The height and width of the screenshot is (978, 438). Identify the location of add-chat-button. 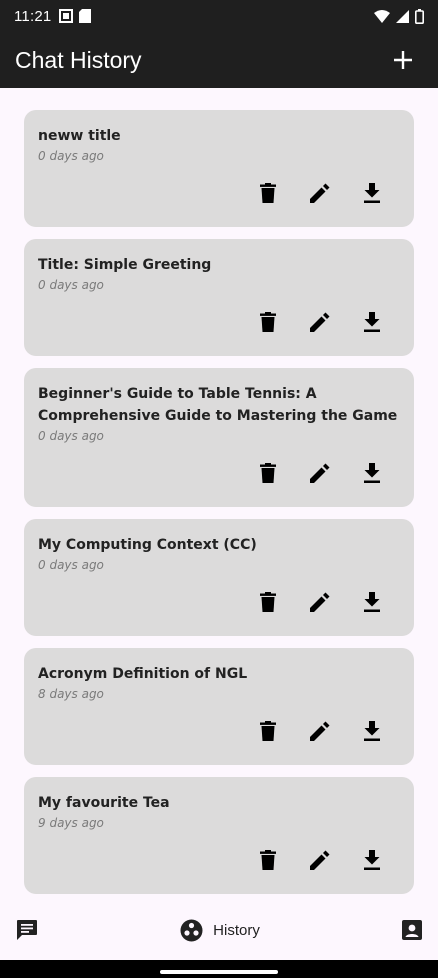
(403, 60).